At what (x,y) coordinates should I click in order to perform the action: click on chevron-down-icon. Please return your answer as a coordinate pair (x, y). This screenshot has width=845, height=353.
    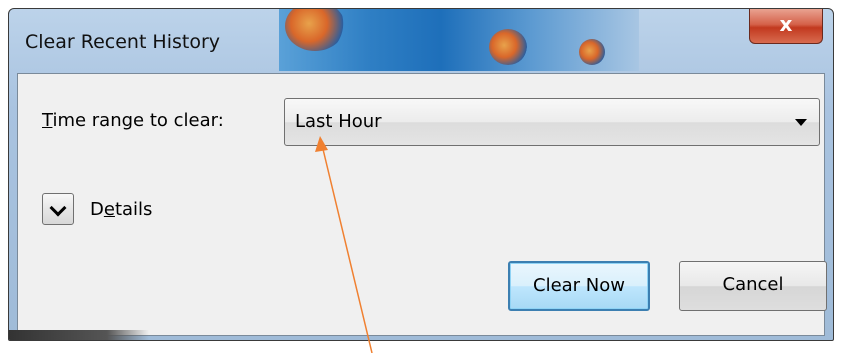
    Looking at the image, I should click on (58, 208).